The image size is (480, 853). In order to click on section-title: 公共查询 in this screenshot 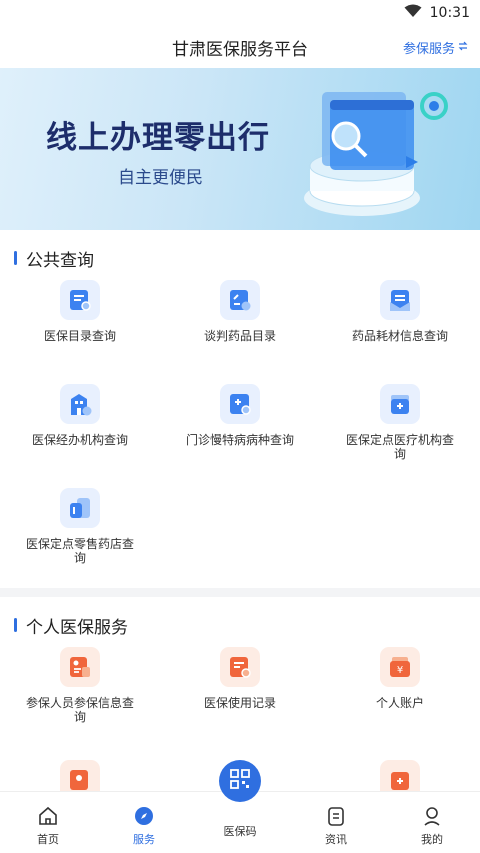, I will do `click(60, 260)`.